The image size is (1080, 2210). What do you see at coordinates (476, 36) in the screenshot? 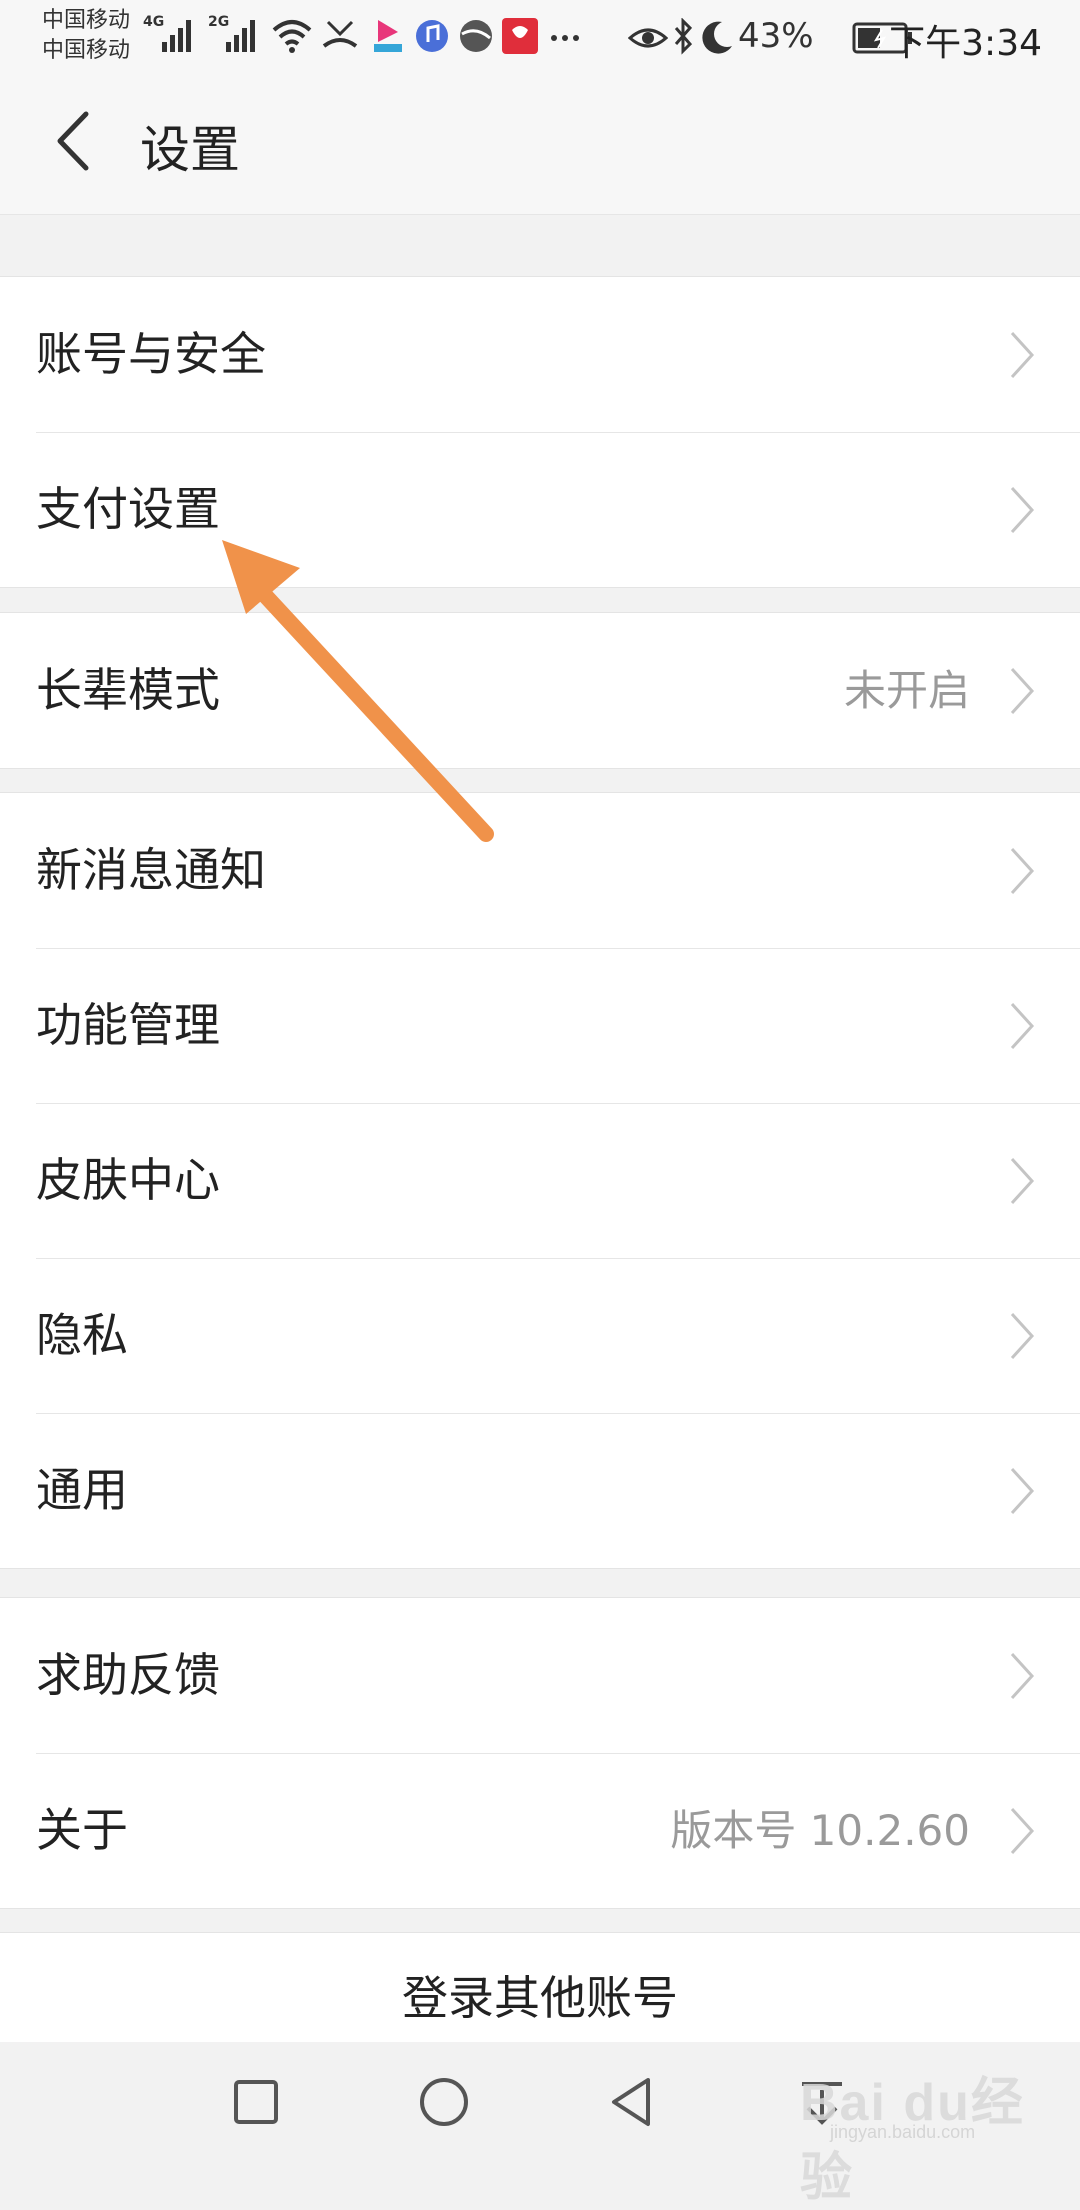
I see `browser-app-icon` at bounding box center [476, 36].